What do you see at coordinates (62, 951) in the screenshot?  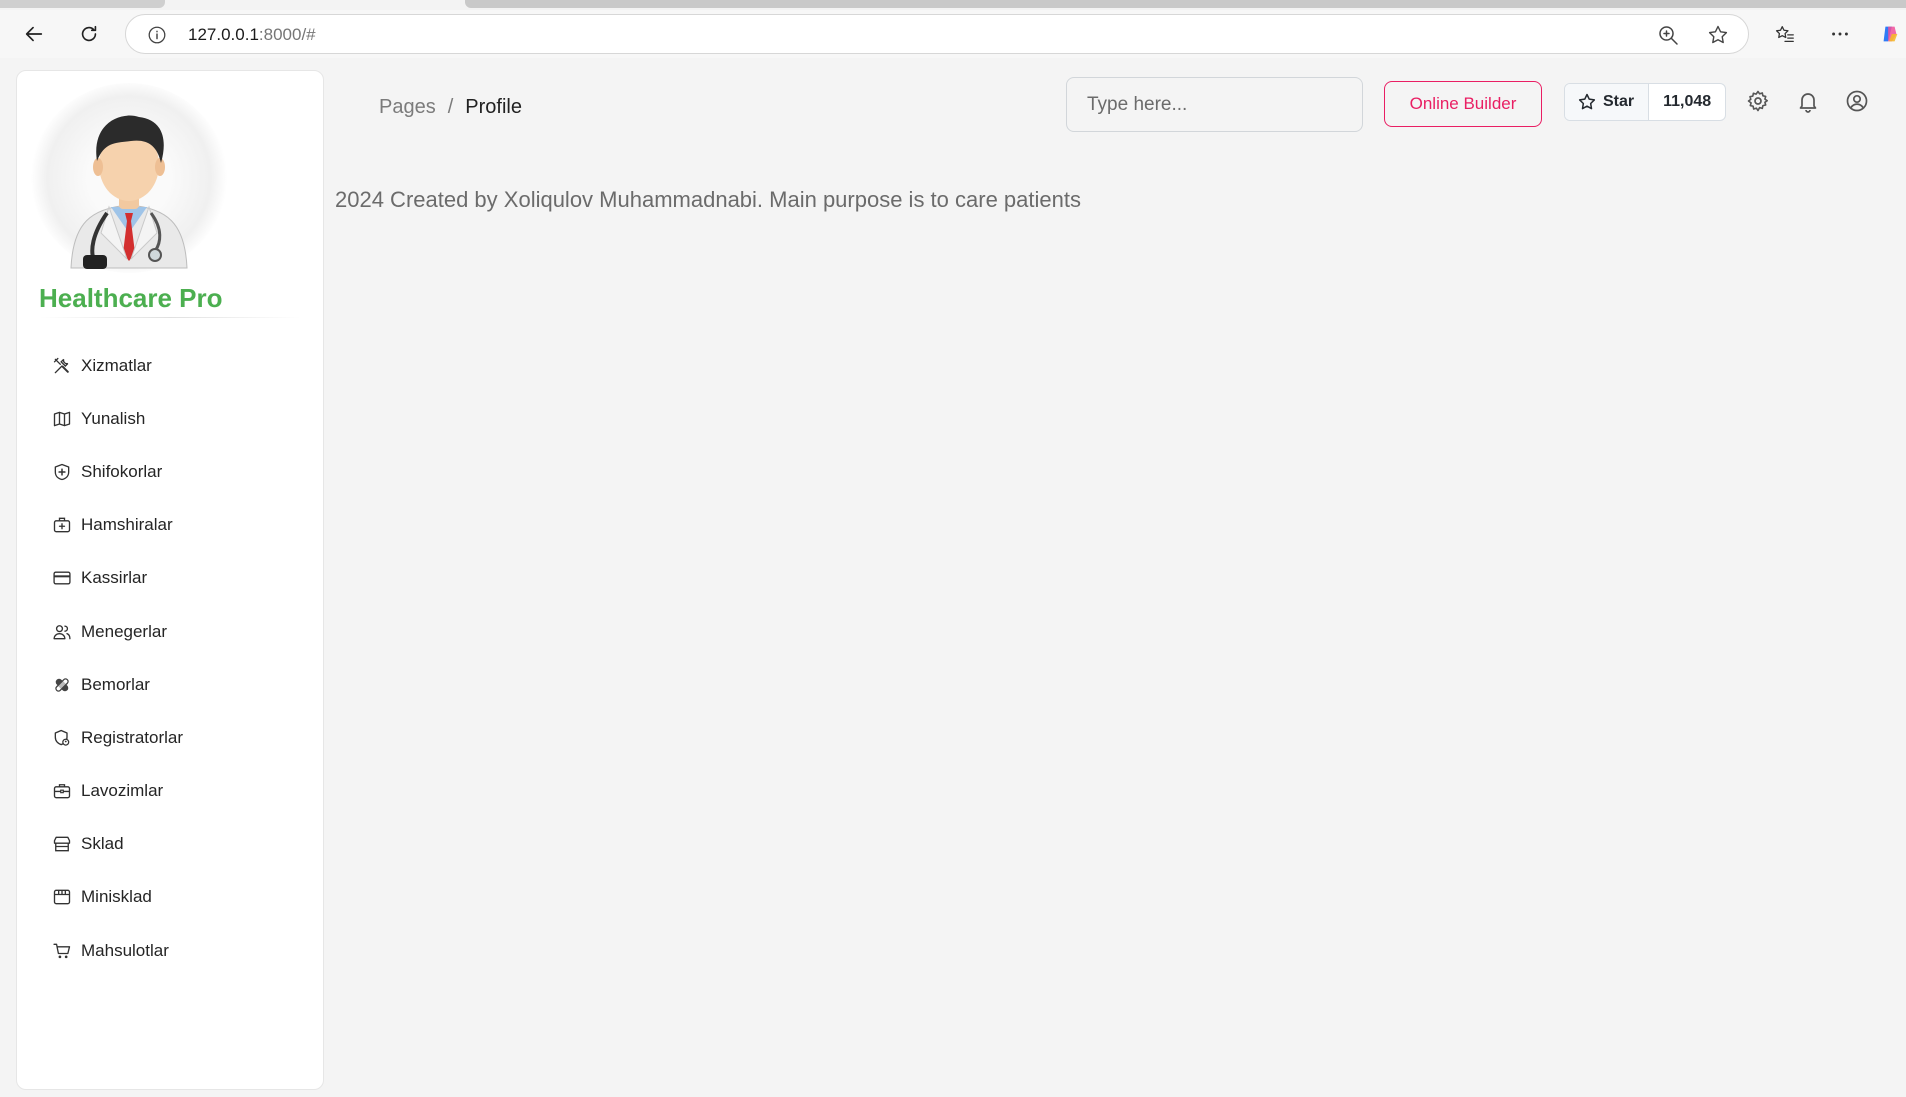 I see `cart-icon` at bounding box center [62, 951].